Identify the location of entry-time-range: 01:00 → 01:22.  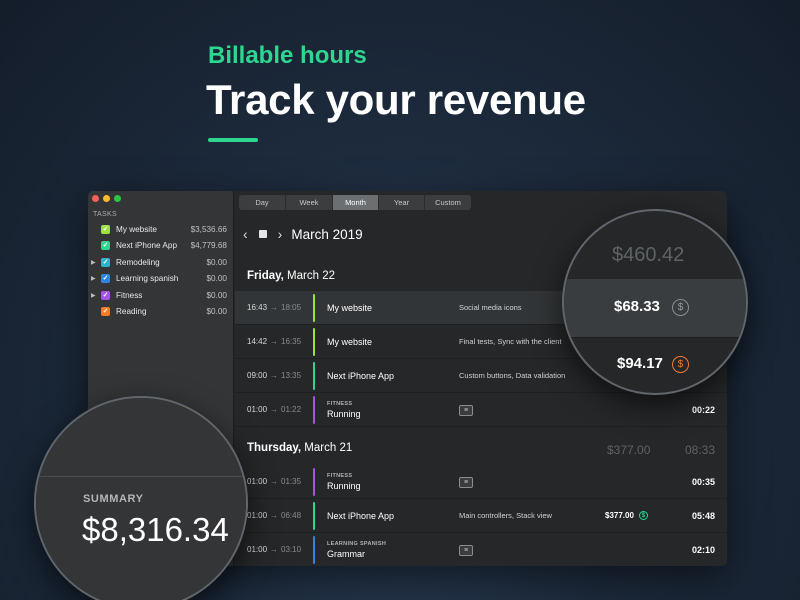
(274, 409).